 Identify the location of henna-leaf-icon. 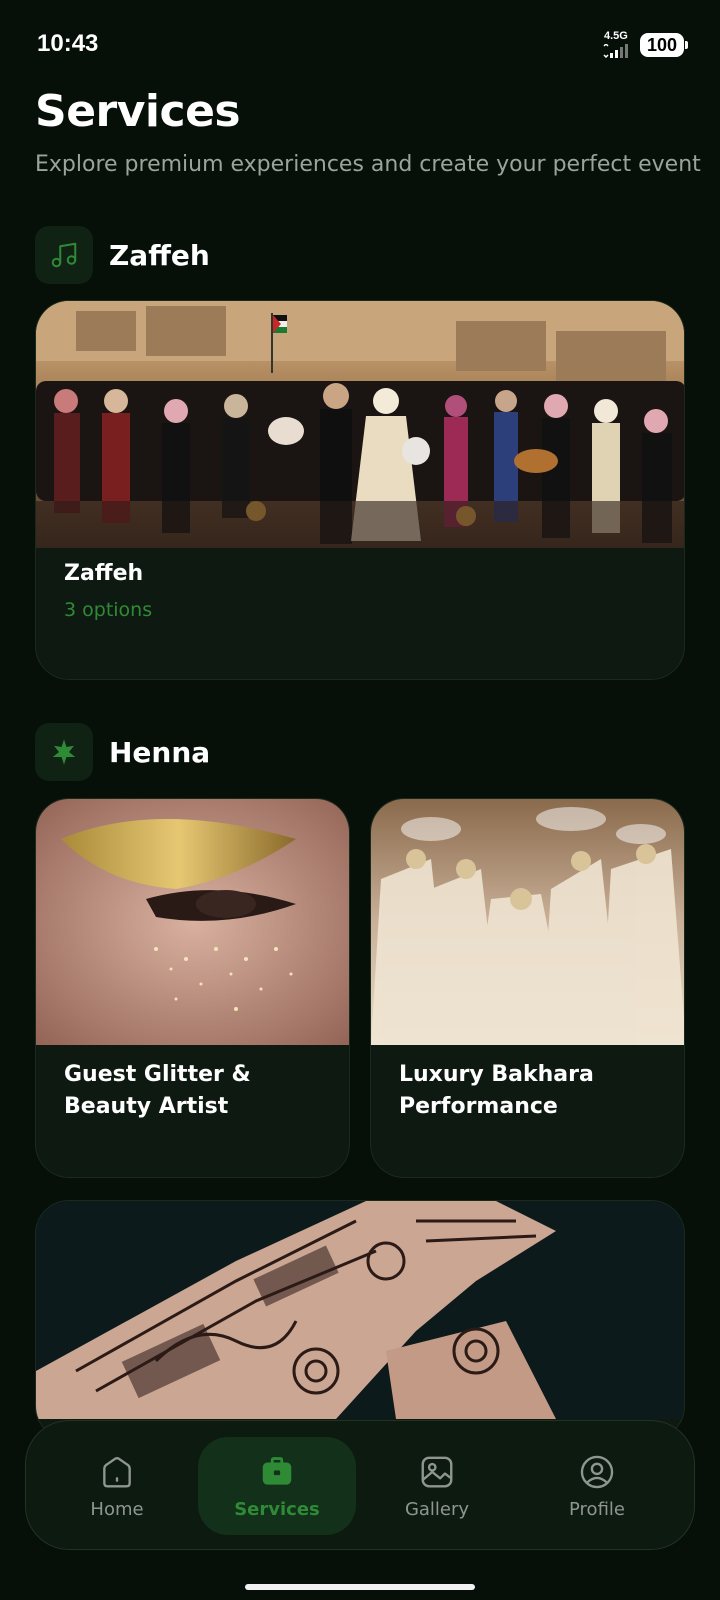
(64, 752).